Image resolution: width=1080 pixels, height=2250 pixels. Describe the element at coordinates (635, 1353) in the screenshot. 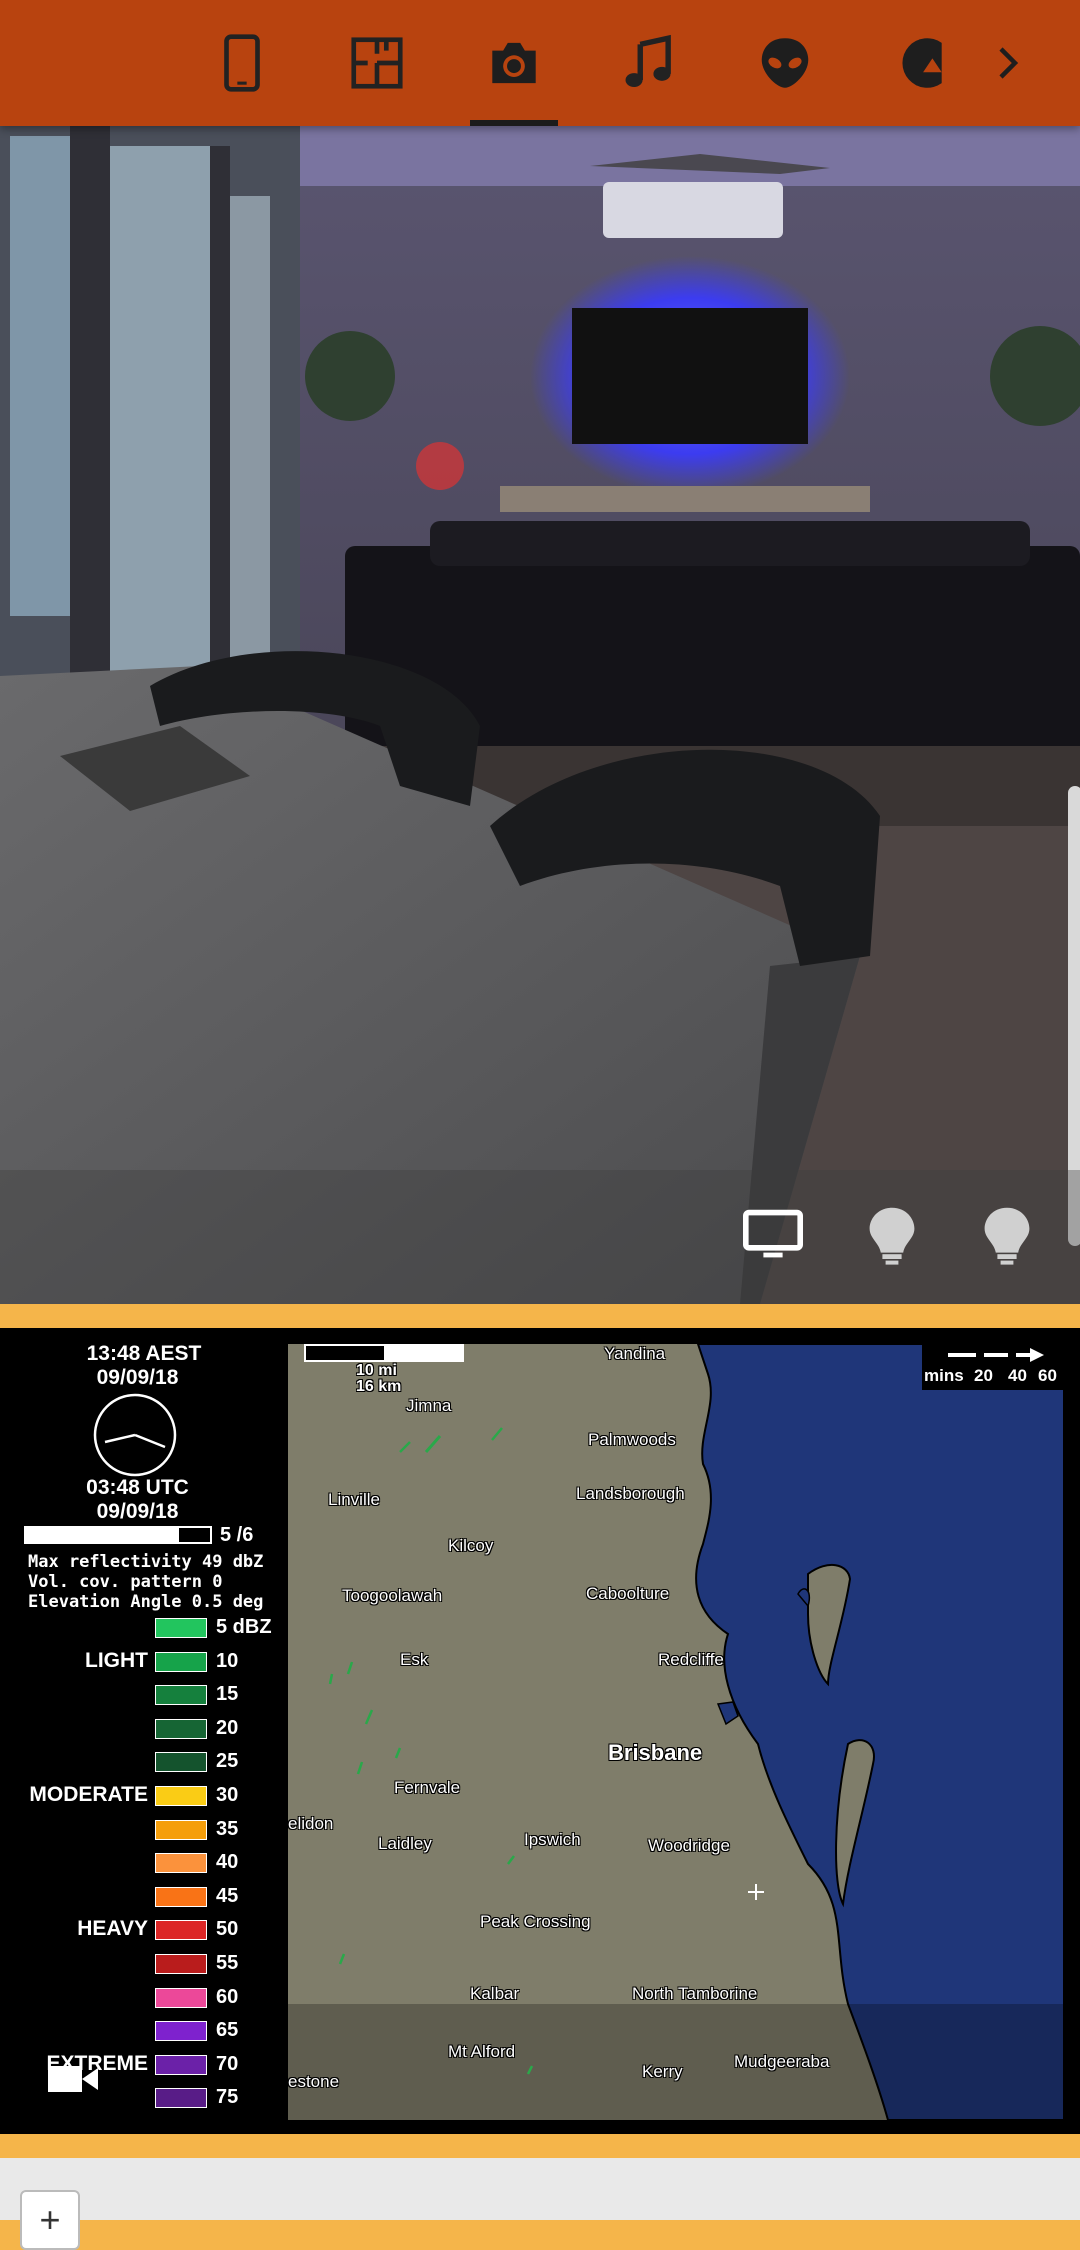

I see `place-label: Yandina` at that location.